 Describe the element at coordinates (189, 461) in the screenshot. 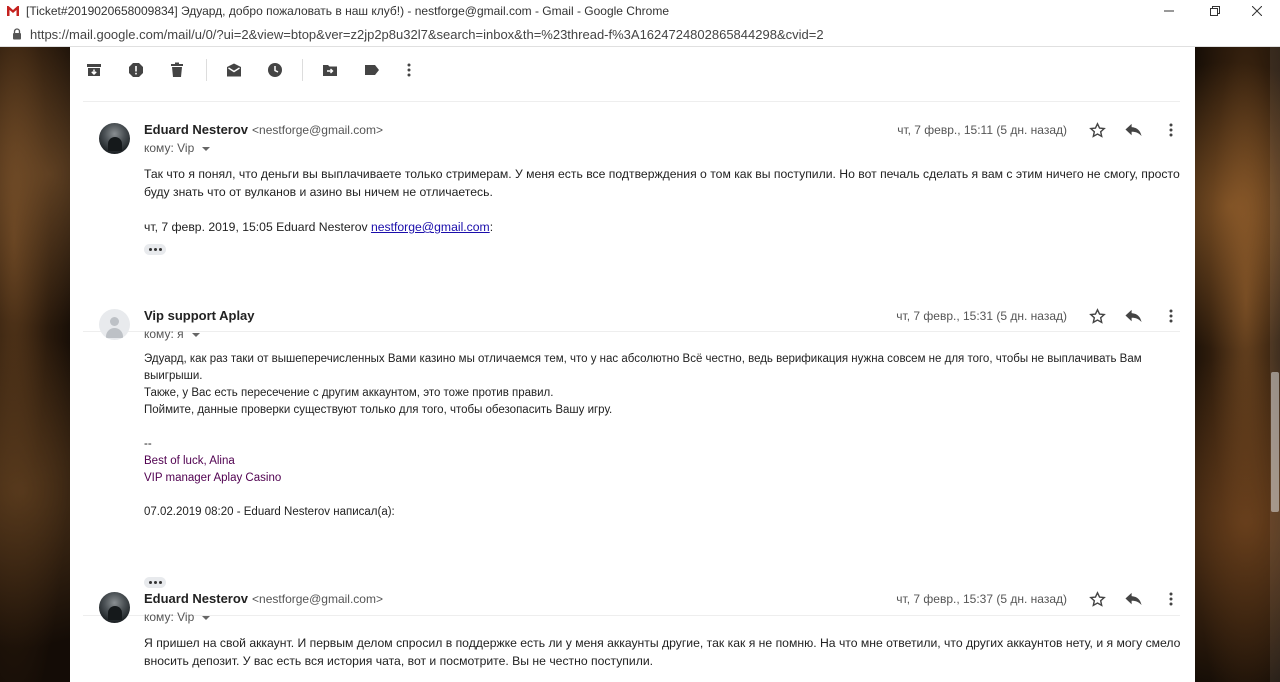

I see `signature-line: Best of luck, Alina` at that location.